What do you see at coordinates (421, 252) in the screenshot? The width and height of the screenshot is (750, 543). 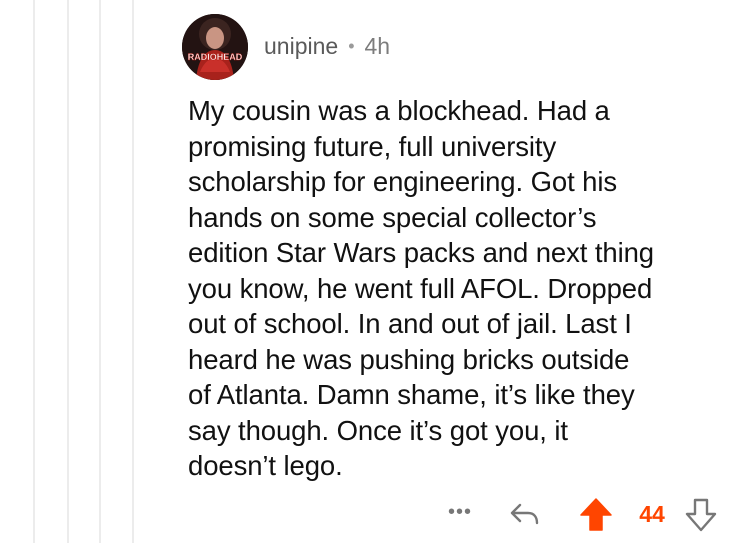 I see `comment-line: edition Star Wars packs and next thing` at bounding box center [421, 252].